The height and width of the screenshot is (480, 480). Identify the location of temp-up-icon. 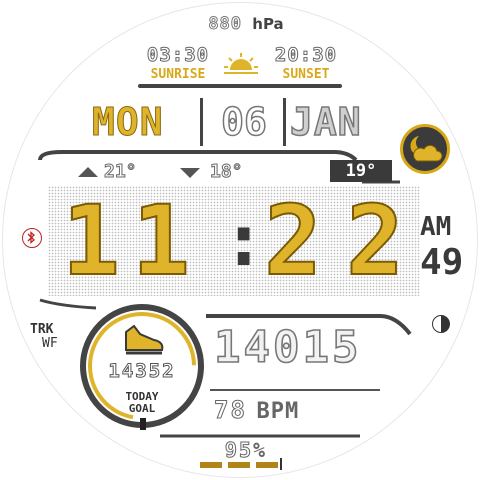
(88, 172).